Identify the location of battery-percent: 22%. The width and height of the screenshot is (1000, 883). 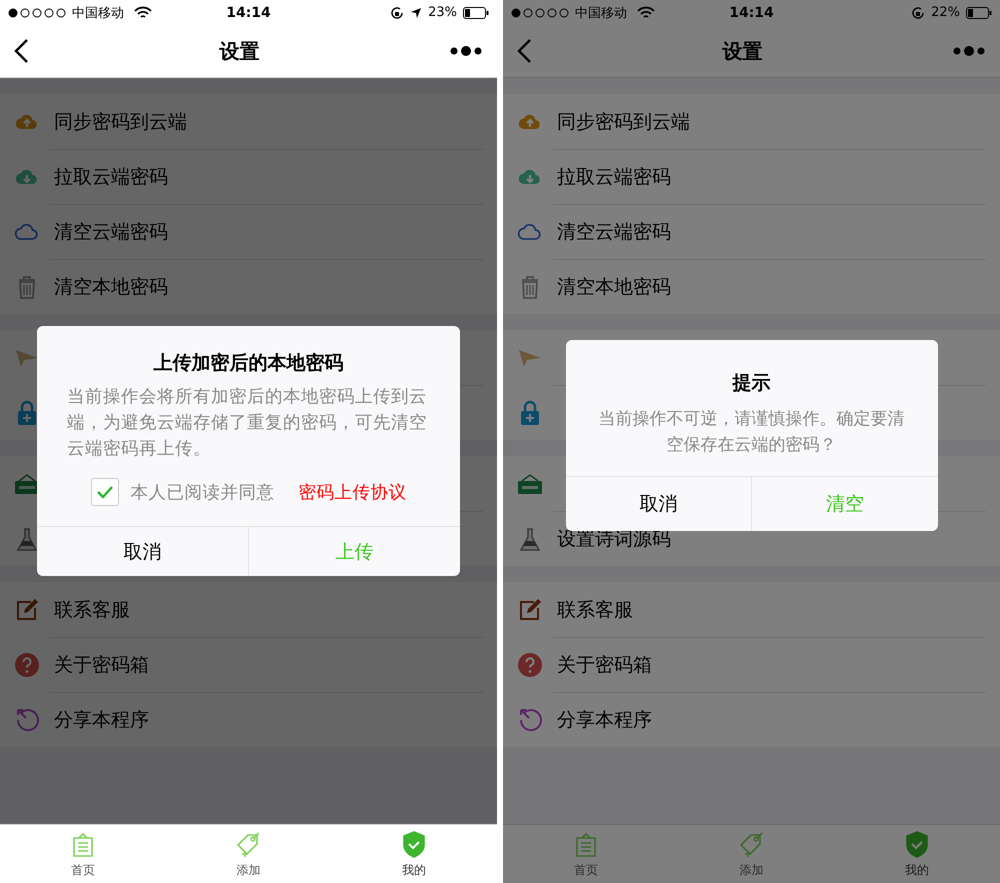
(945, 12).